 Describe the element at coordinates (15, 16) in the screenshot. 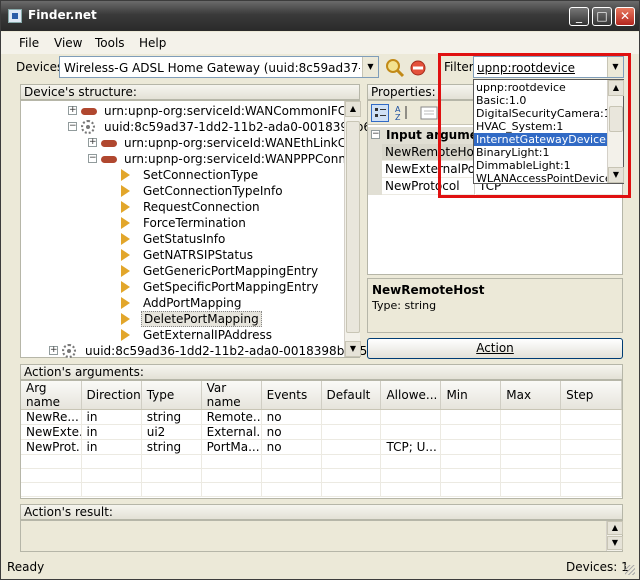

I see `app-icon` at that location.